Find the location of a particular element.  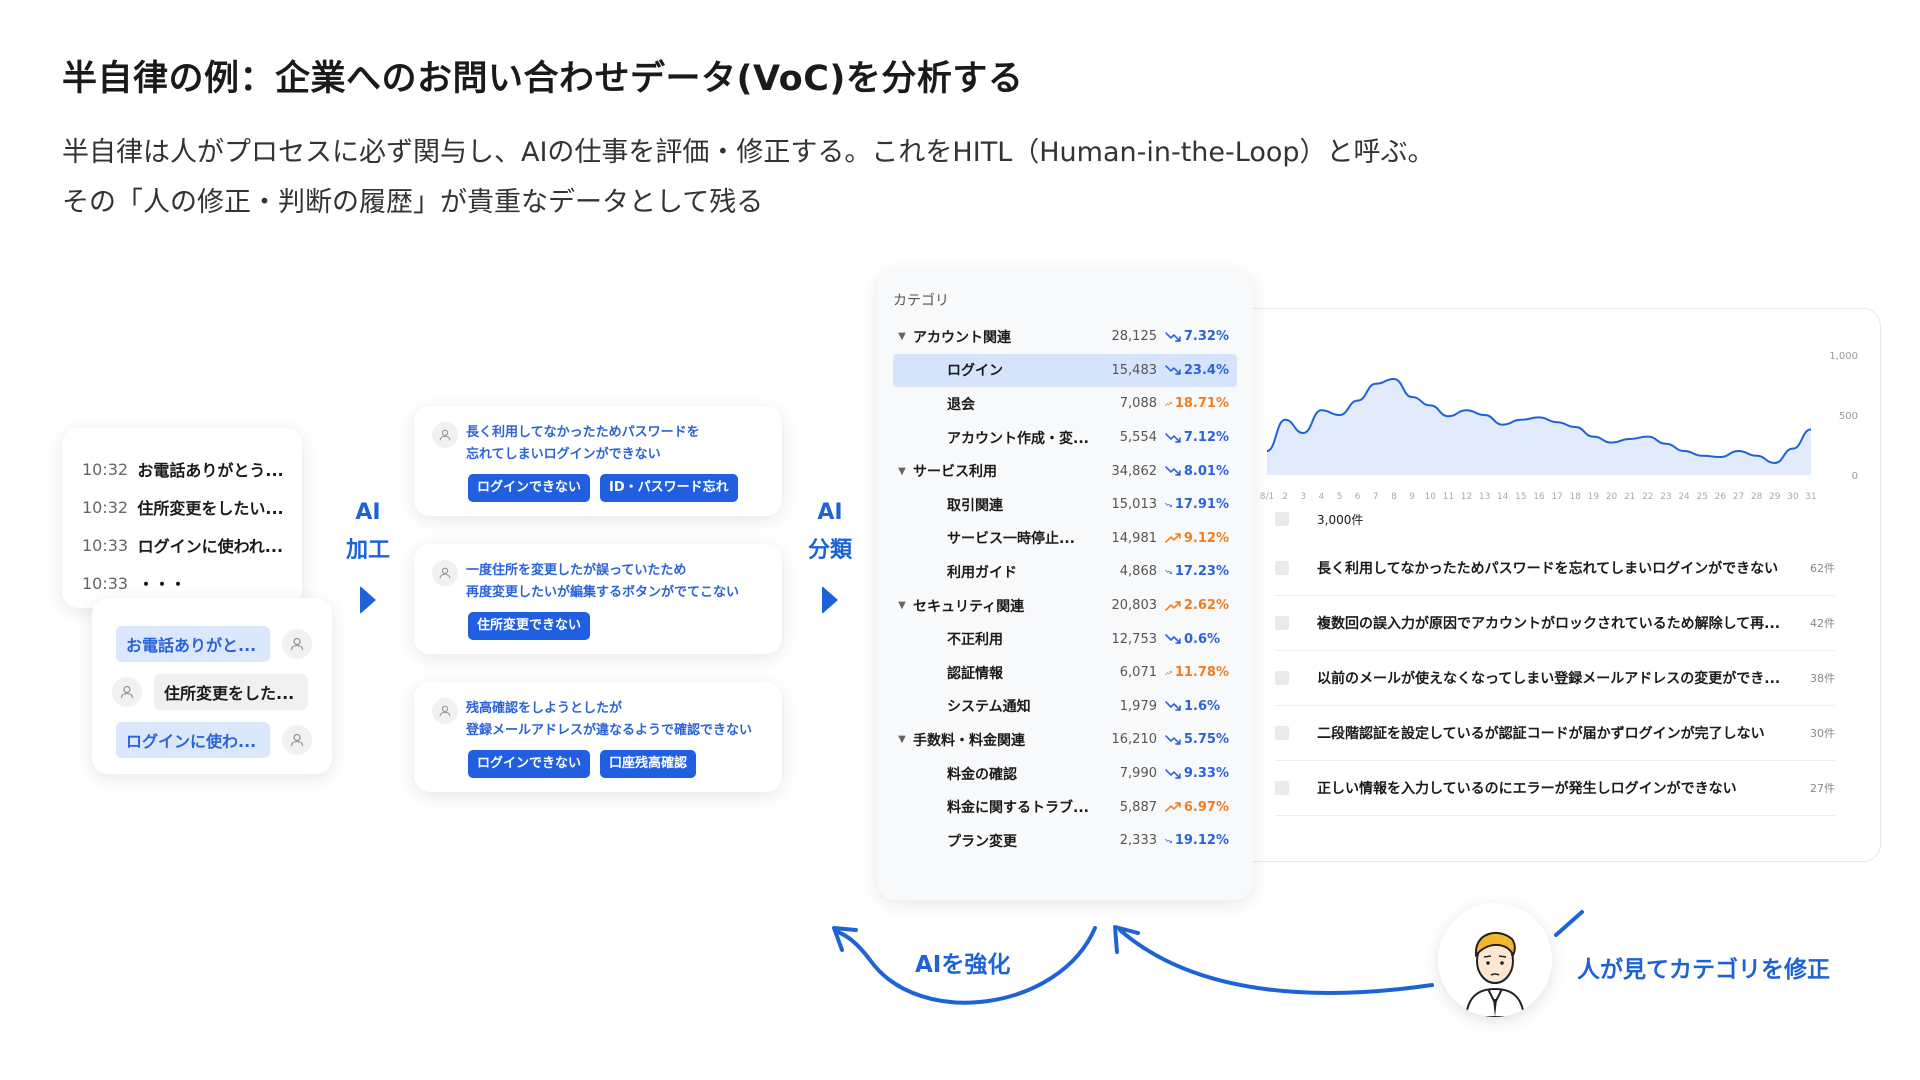

category-pct: 7.32% is located at coordinates (1206, 337).